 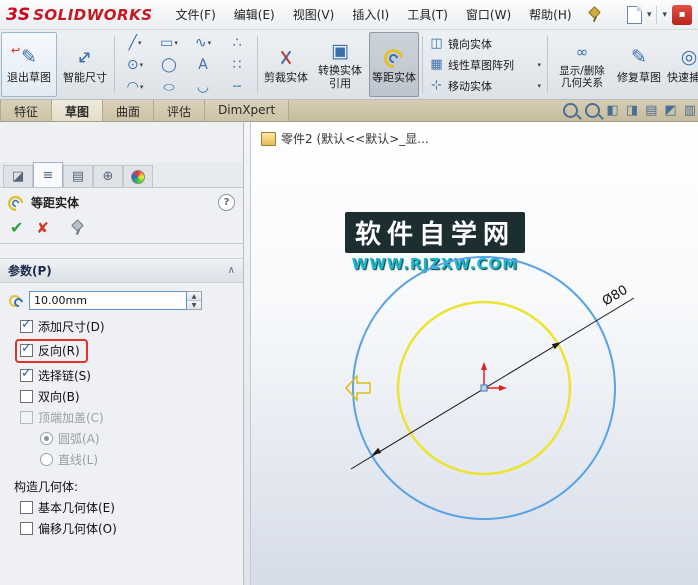 I want to click on collapse-chevron-icon: ∧, so click(x=231, y=270).